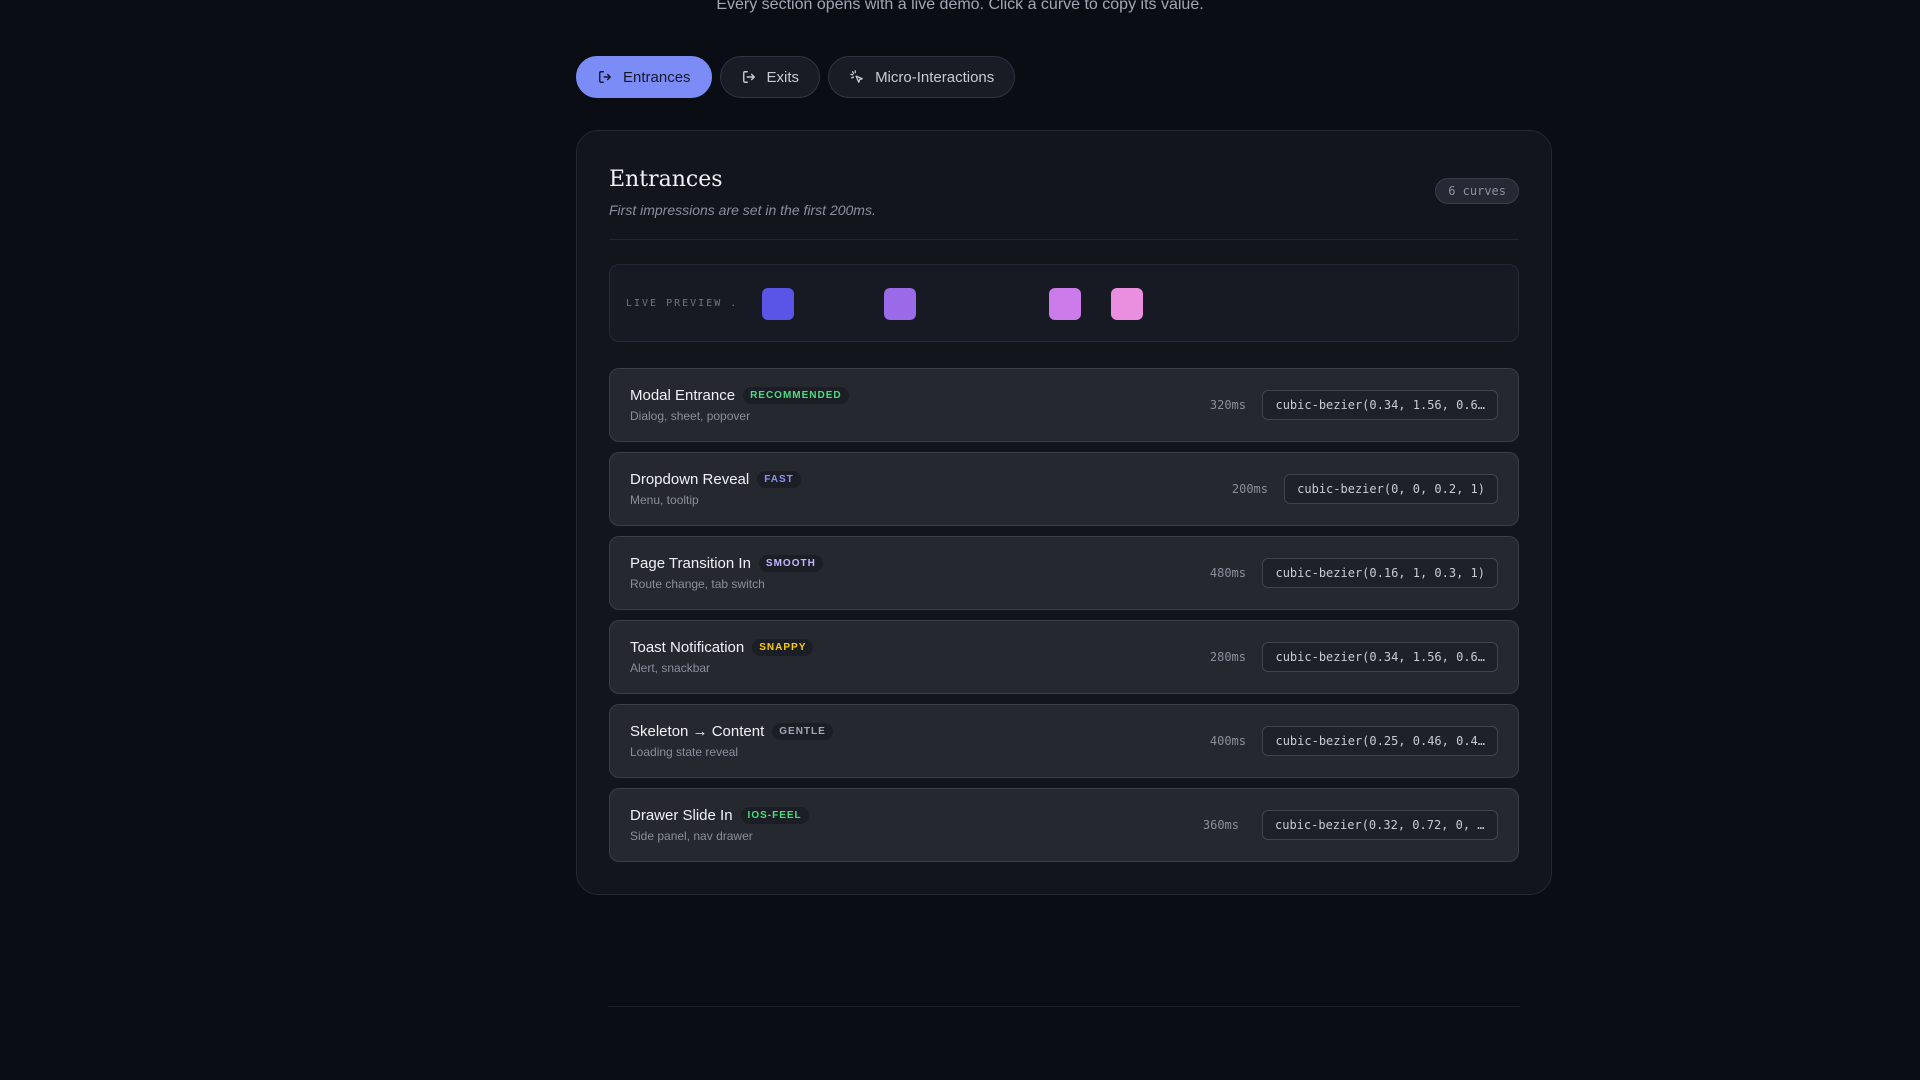  What do you see at coordinates (857, 77) in the screenshot?
I see `sparkle-cursor-icon` at bounding box center [857, 77].